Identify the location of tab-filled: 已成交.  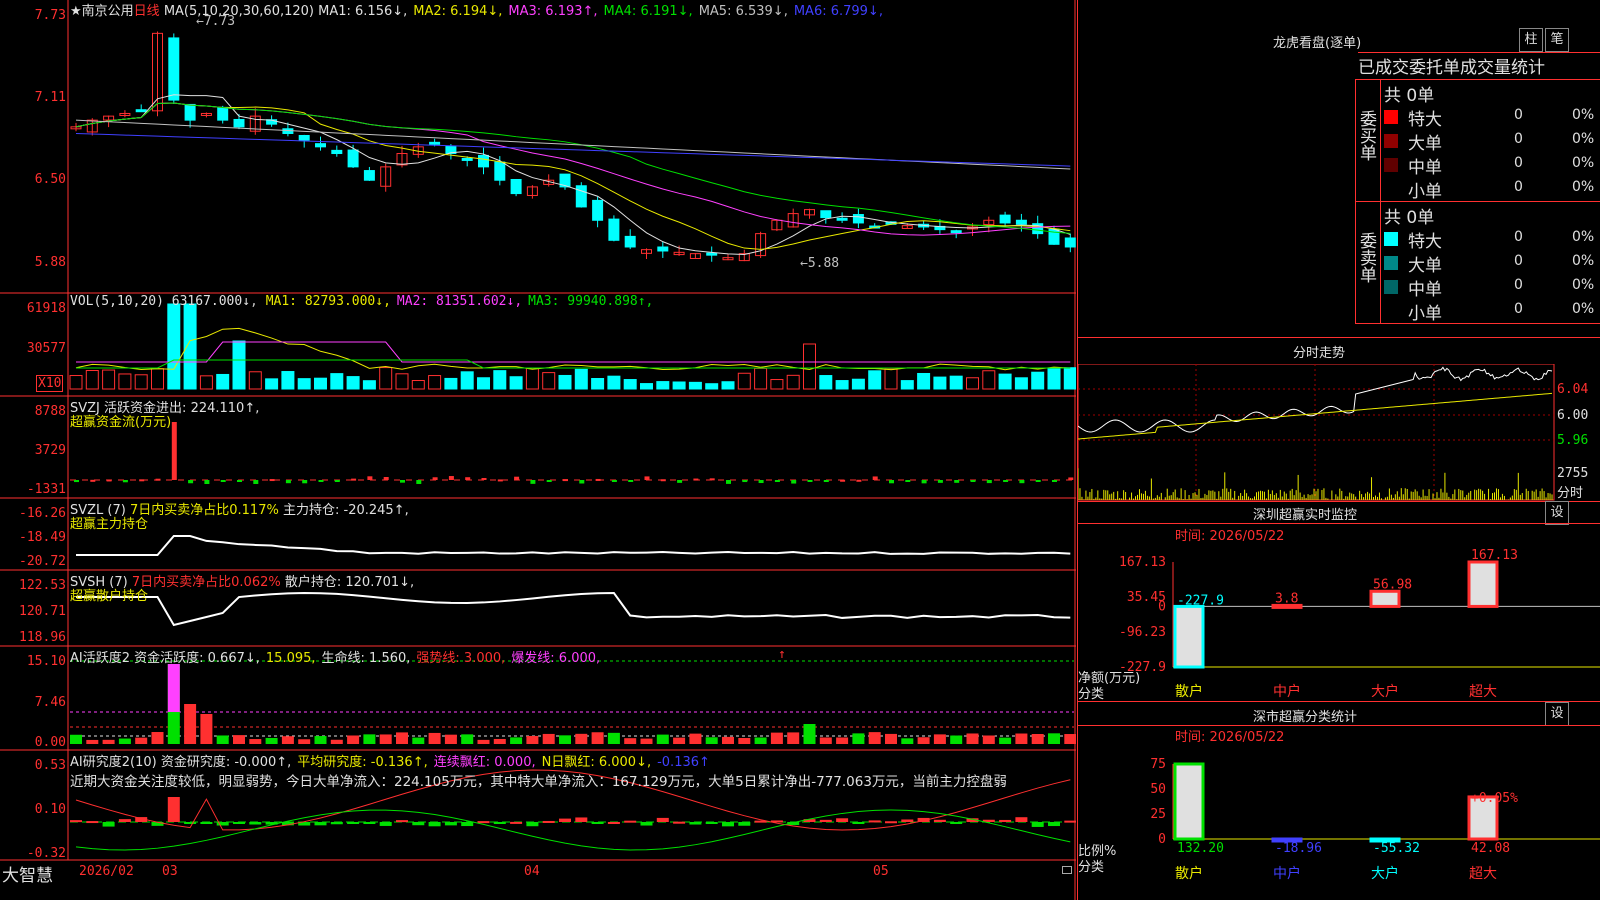
(1383, 68).